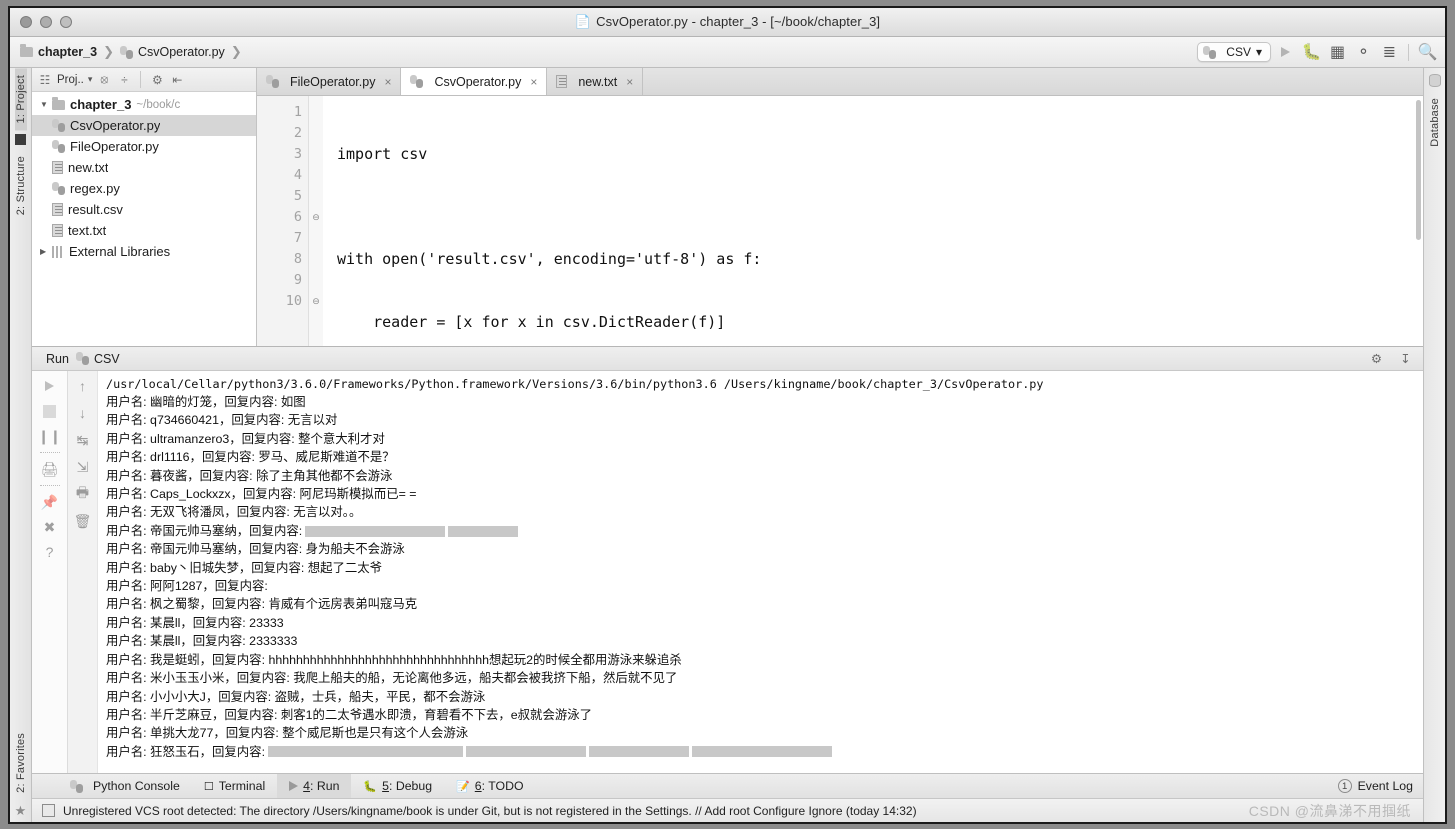  What do you see at coordinates (50, 572) in the screenshot?
I see `run-actions-toolbar: ❙❙ 🖨 📌 ✖ ?` at bounding box center [50, 572].